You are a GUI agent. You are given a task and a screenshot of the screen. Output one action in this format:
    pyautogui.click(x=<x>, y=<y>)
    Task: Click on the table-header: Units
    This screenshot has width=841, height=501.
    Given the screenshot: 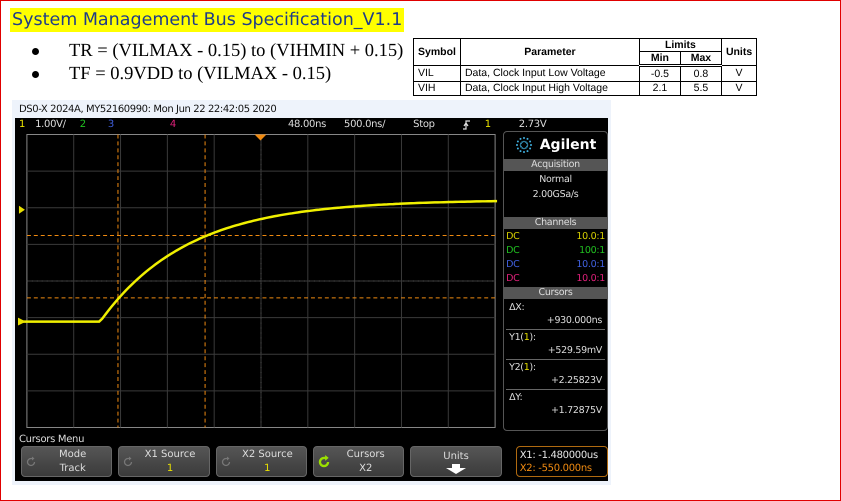 What is the action you would take?
    pyautogui.click(x=739, y=52)
    